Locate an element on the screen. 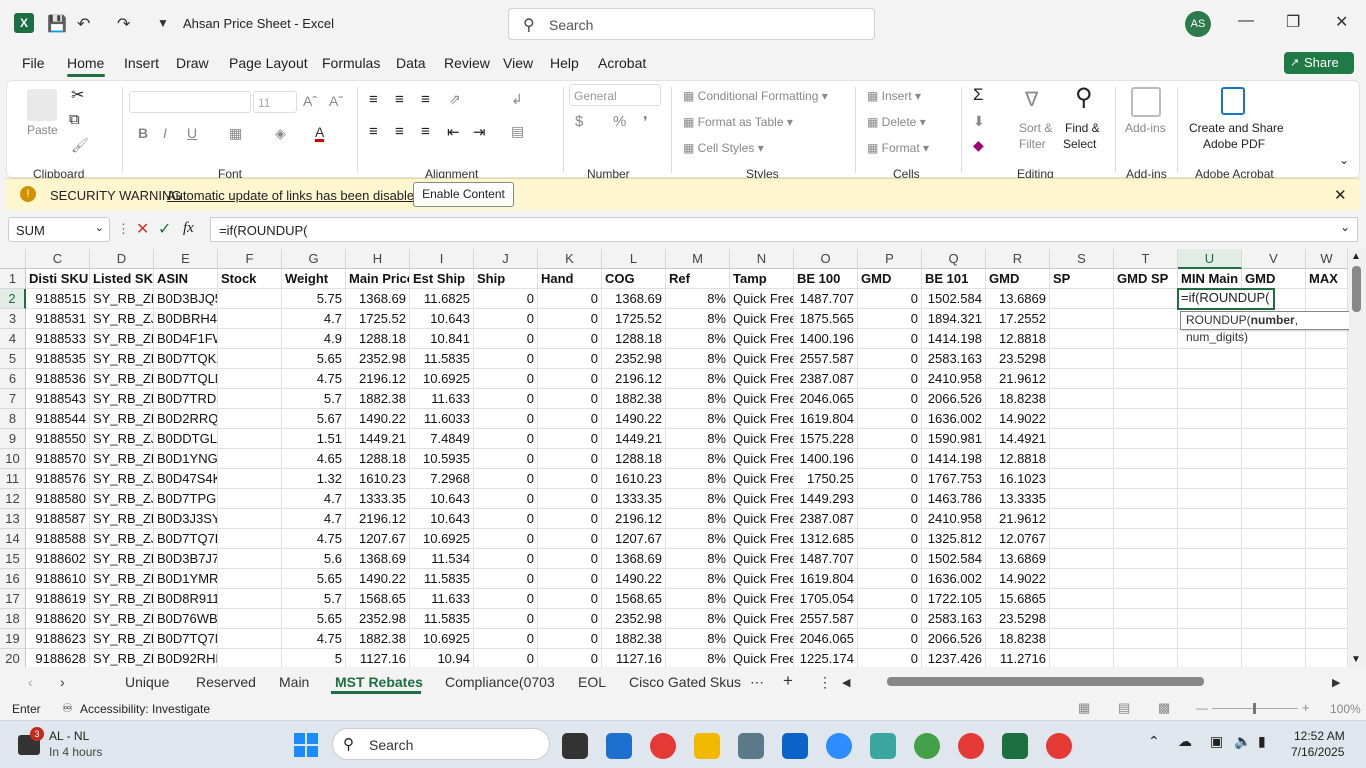 This screenshot has height=768, width=1366. column-header-j: J is located at coordinates (506, 259).